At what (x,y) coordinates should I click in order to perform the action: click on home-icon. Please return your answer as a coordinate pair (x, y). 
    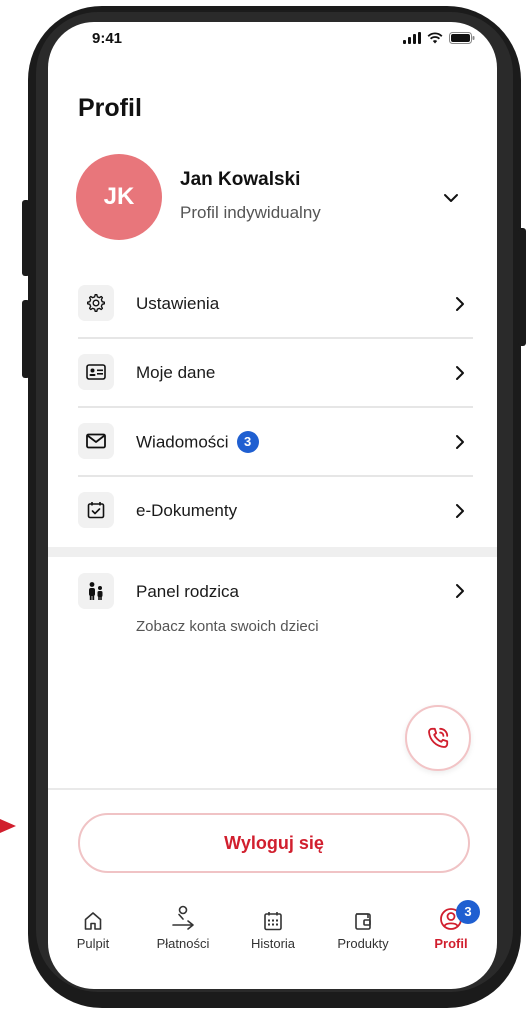
    Looking at the image, I should click on (93, 921).